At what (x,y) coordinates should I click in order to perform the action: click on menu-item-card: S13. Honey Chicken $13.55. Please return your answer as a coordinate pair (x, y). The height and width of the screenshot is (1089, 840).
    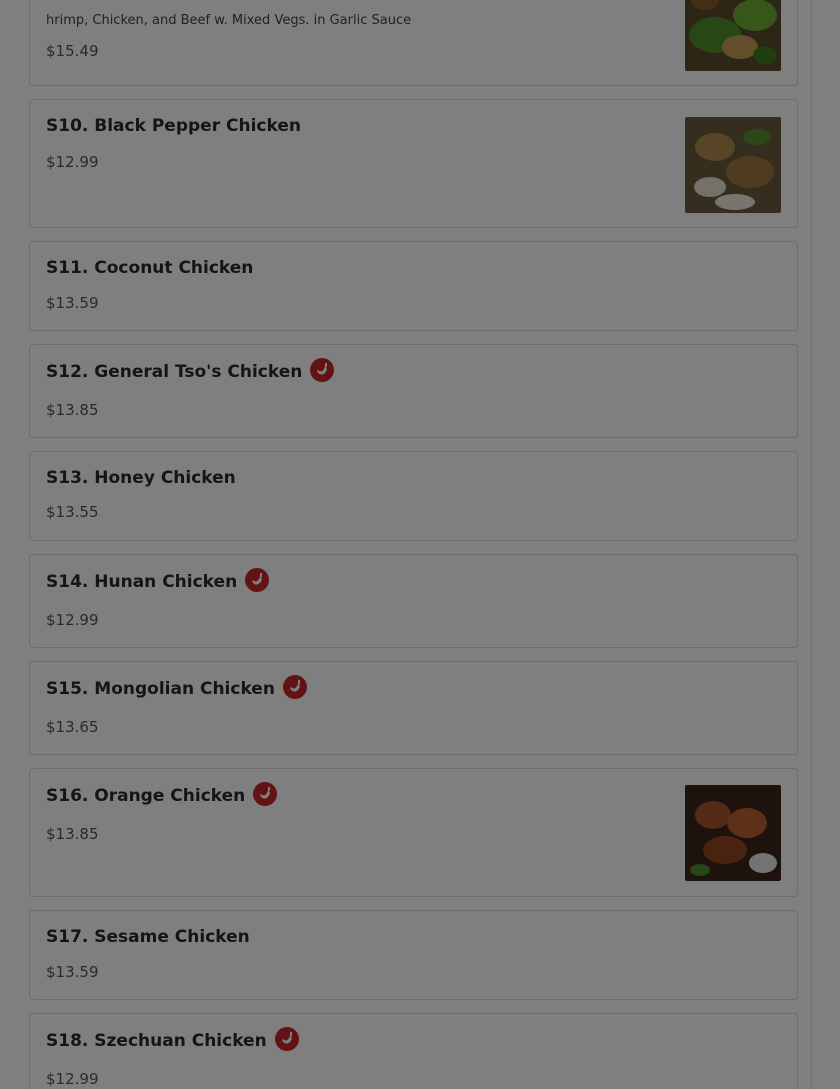
    Looking at the image, I should click on (413, 496).